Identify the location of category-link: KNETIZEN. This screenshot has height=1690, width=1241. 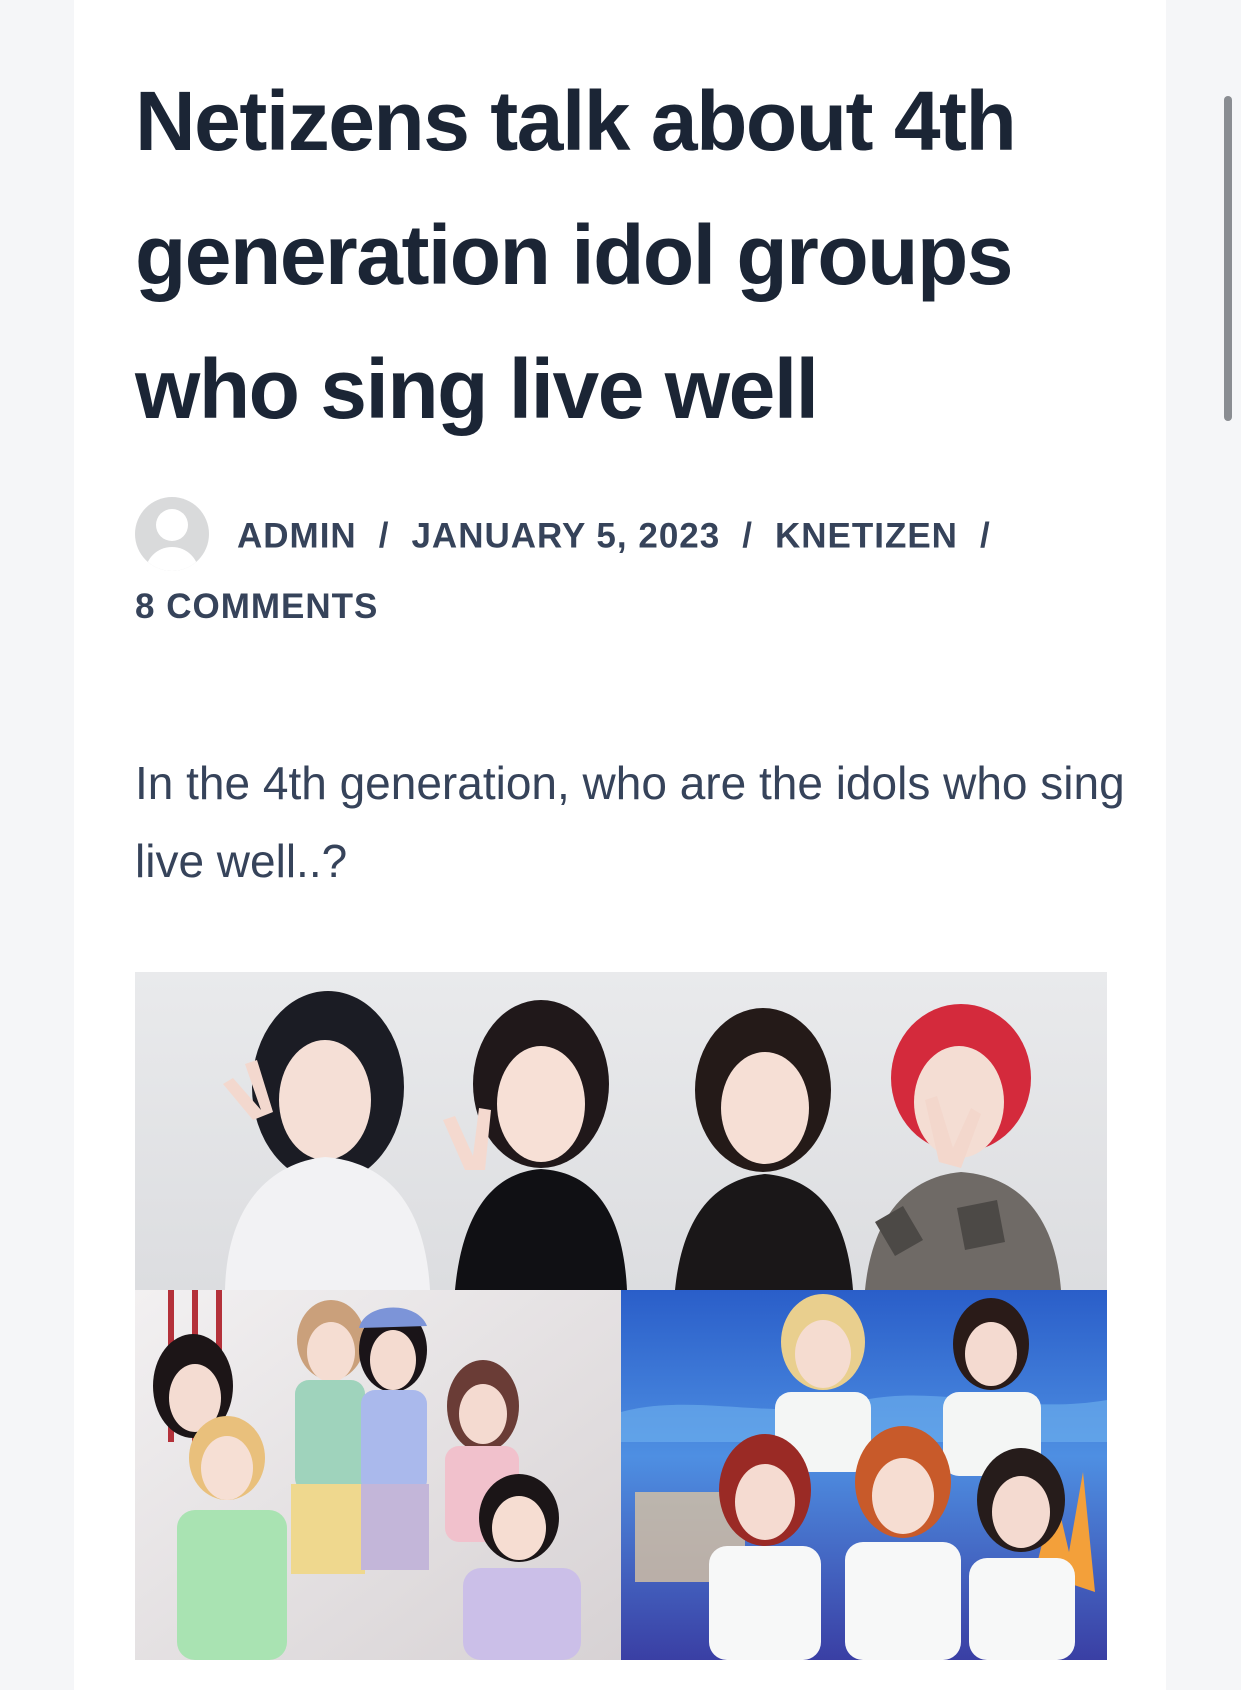
(866, 535).